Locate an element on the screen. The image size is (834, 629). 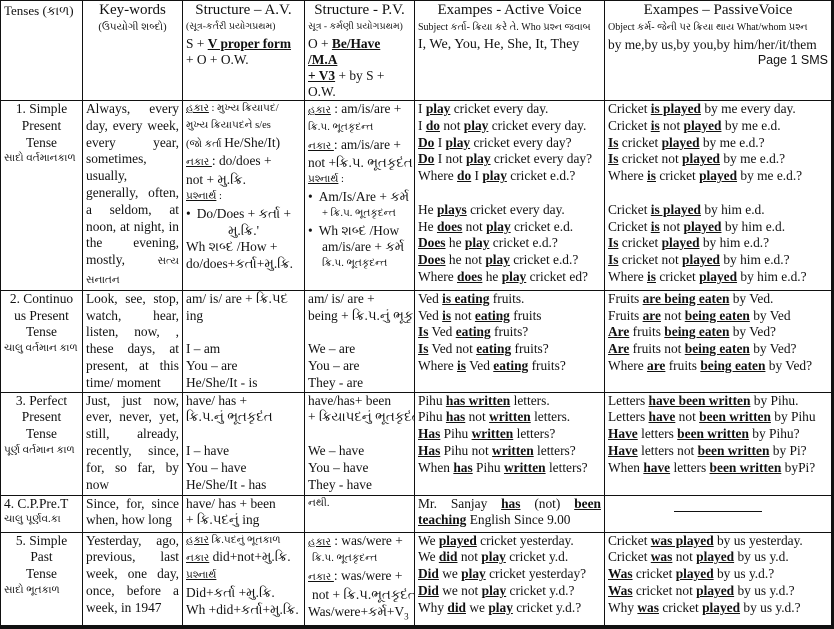
example-text: fruits not is located at coordinates (657, 349).